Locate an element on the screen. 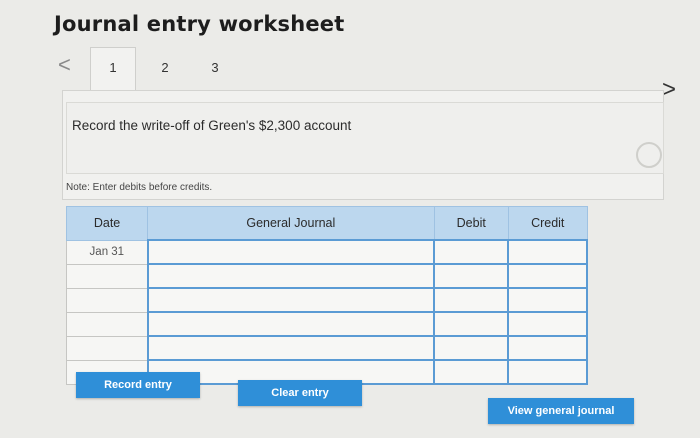  column-header-credit: Credit is located at coordinates (547, 223).